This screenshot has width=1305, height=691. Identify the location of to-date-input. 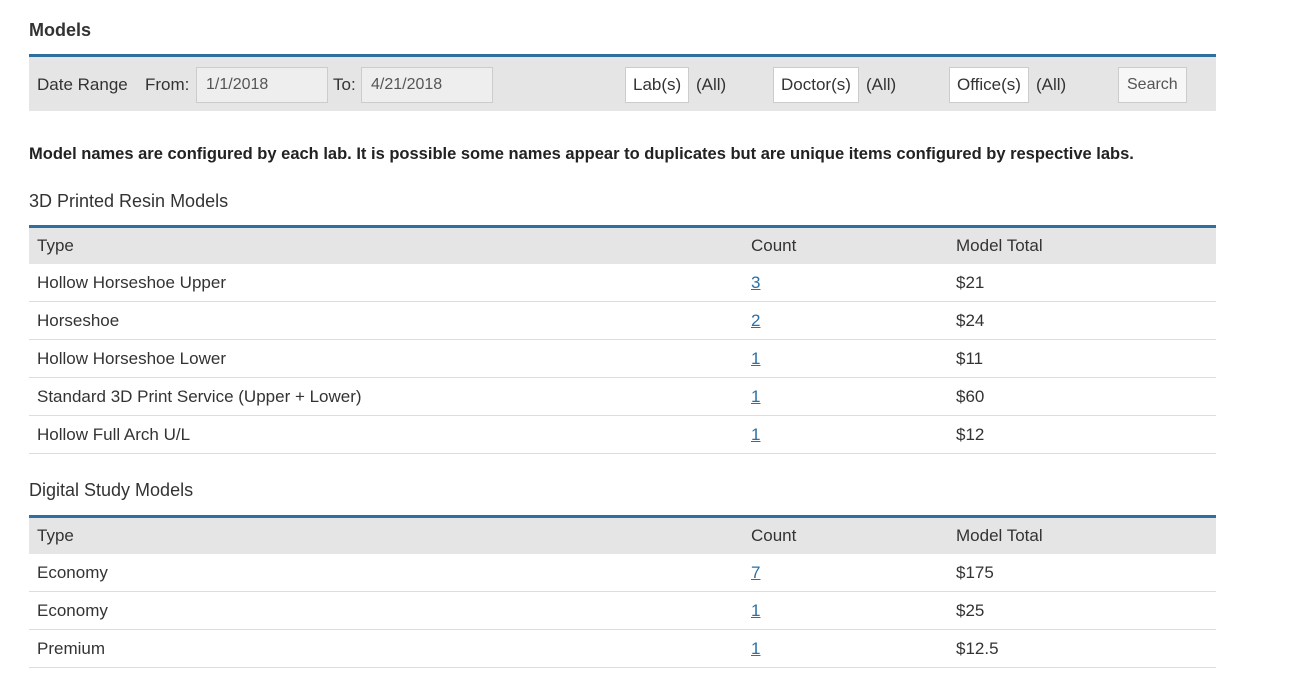
(427, 85).